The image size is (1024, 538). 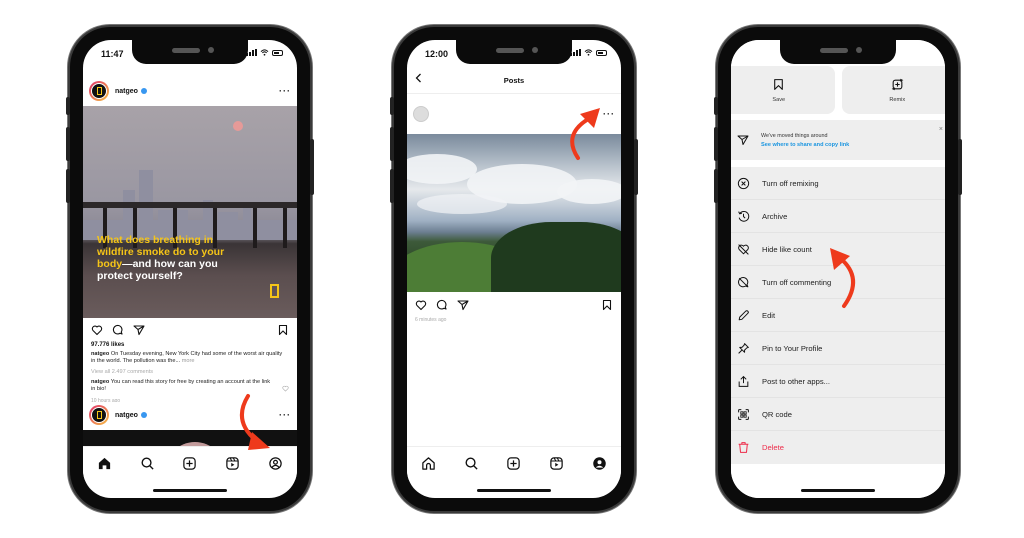 I want to click on menu-item-edit: Edit, so click(x=838, y=315).